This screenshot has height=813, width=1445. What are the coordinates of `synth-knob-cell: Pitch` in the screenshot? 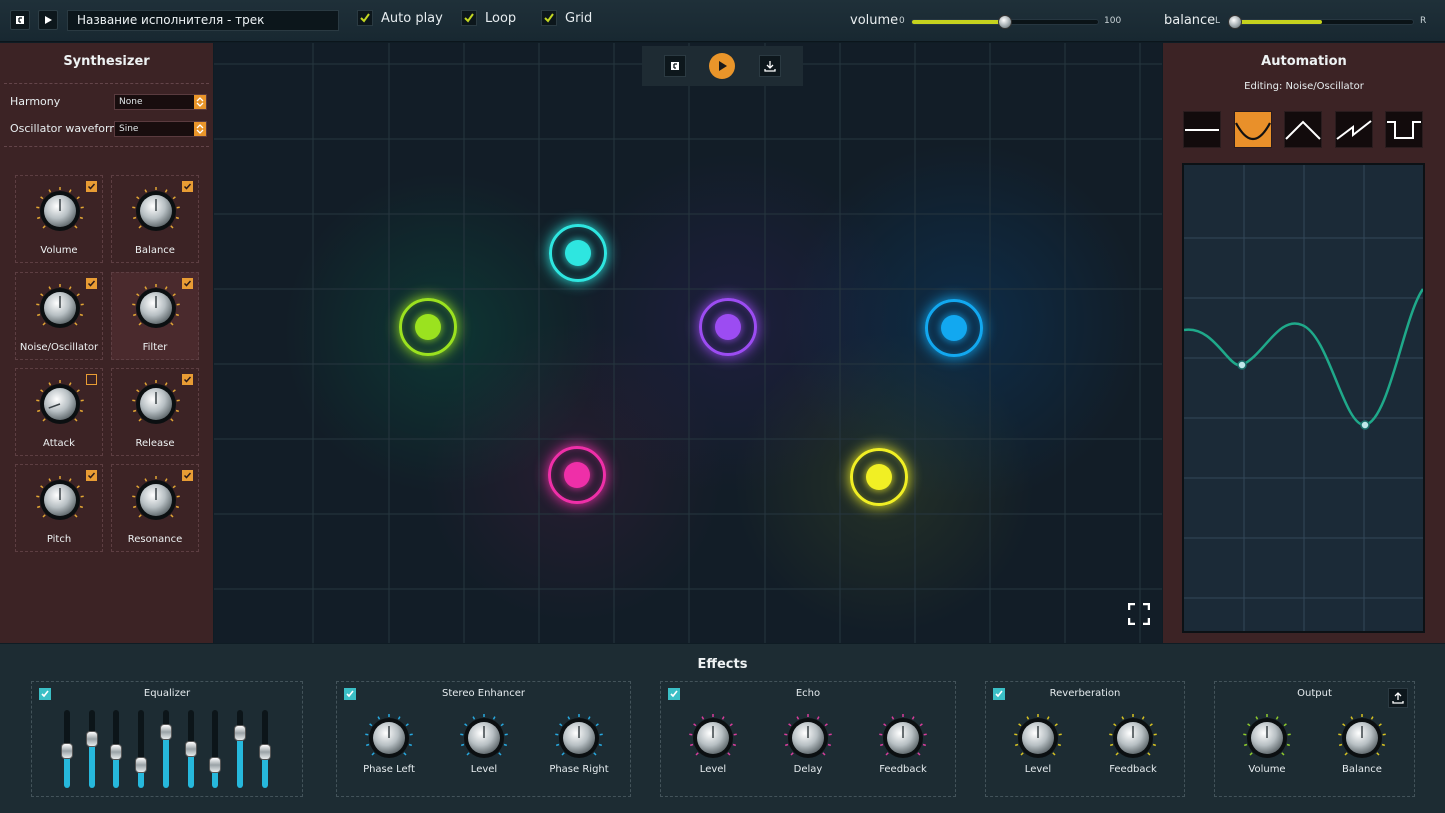 It's located at (59, 508).